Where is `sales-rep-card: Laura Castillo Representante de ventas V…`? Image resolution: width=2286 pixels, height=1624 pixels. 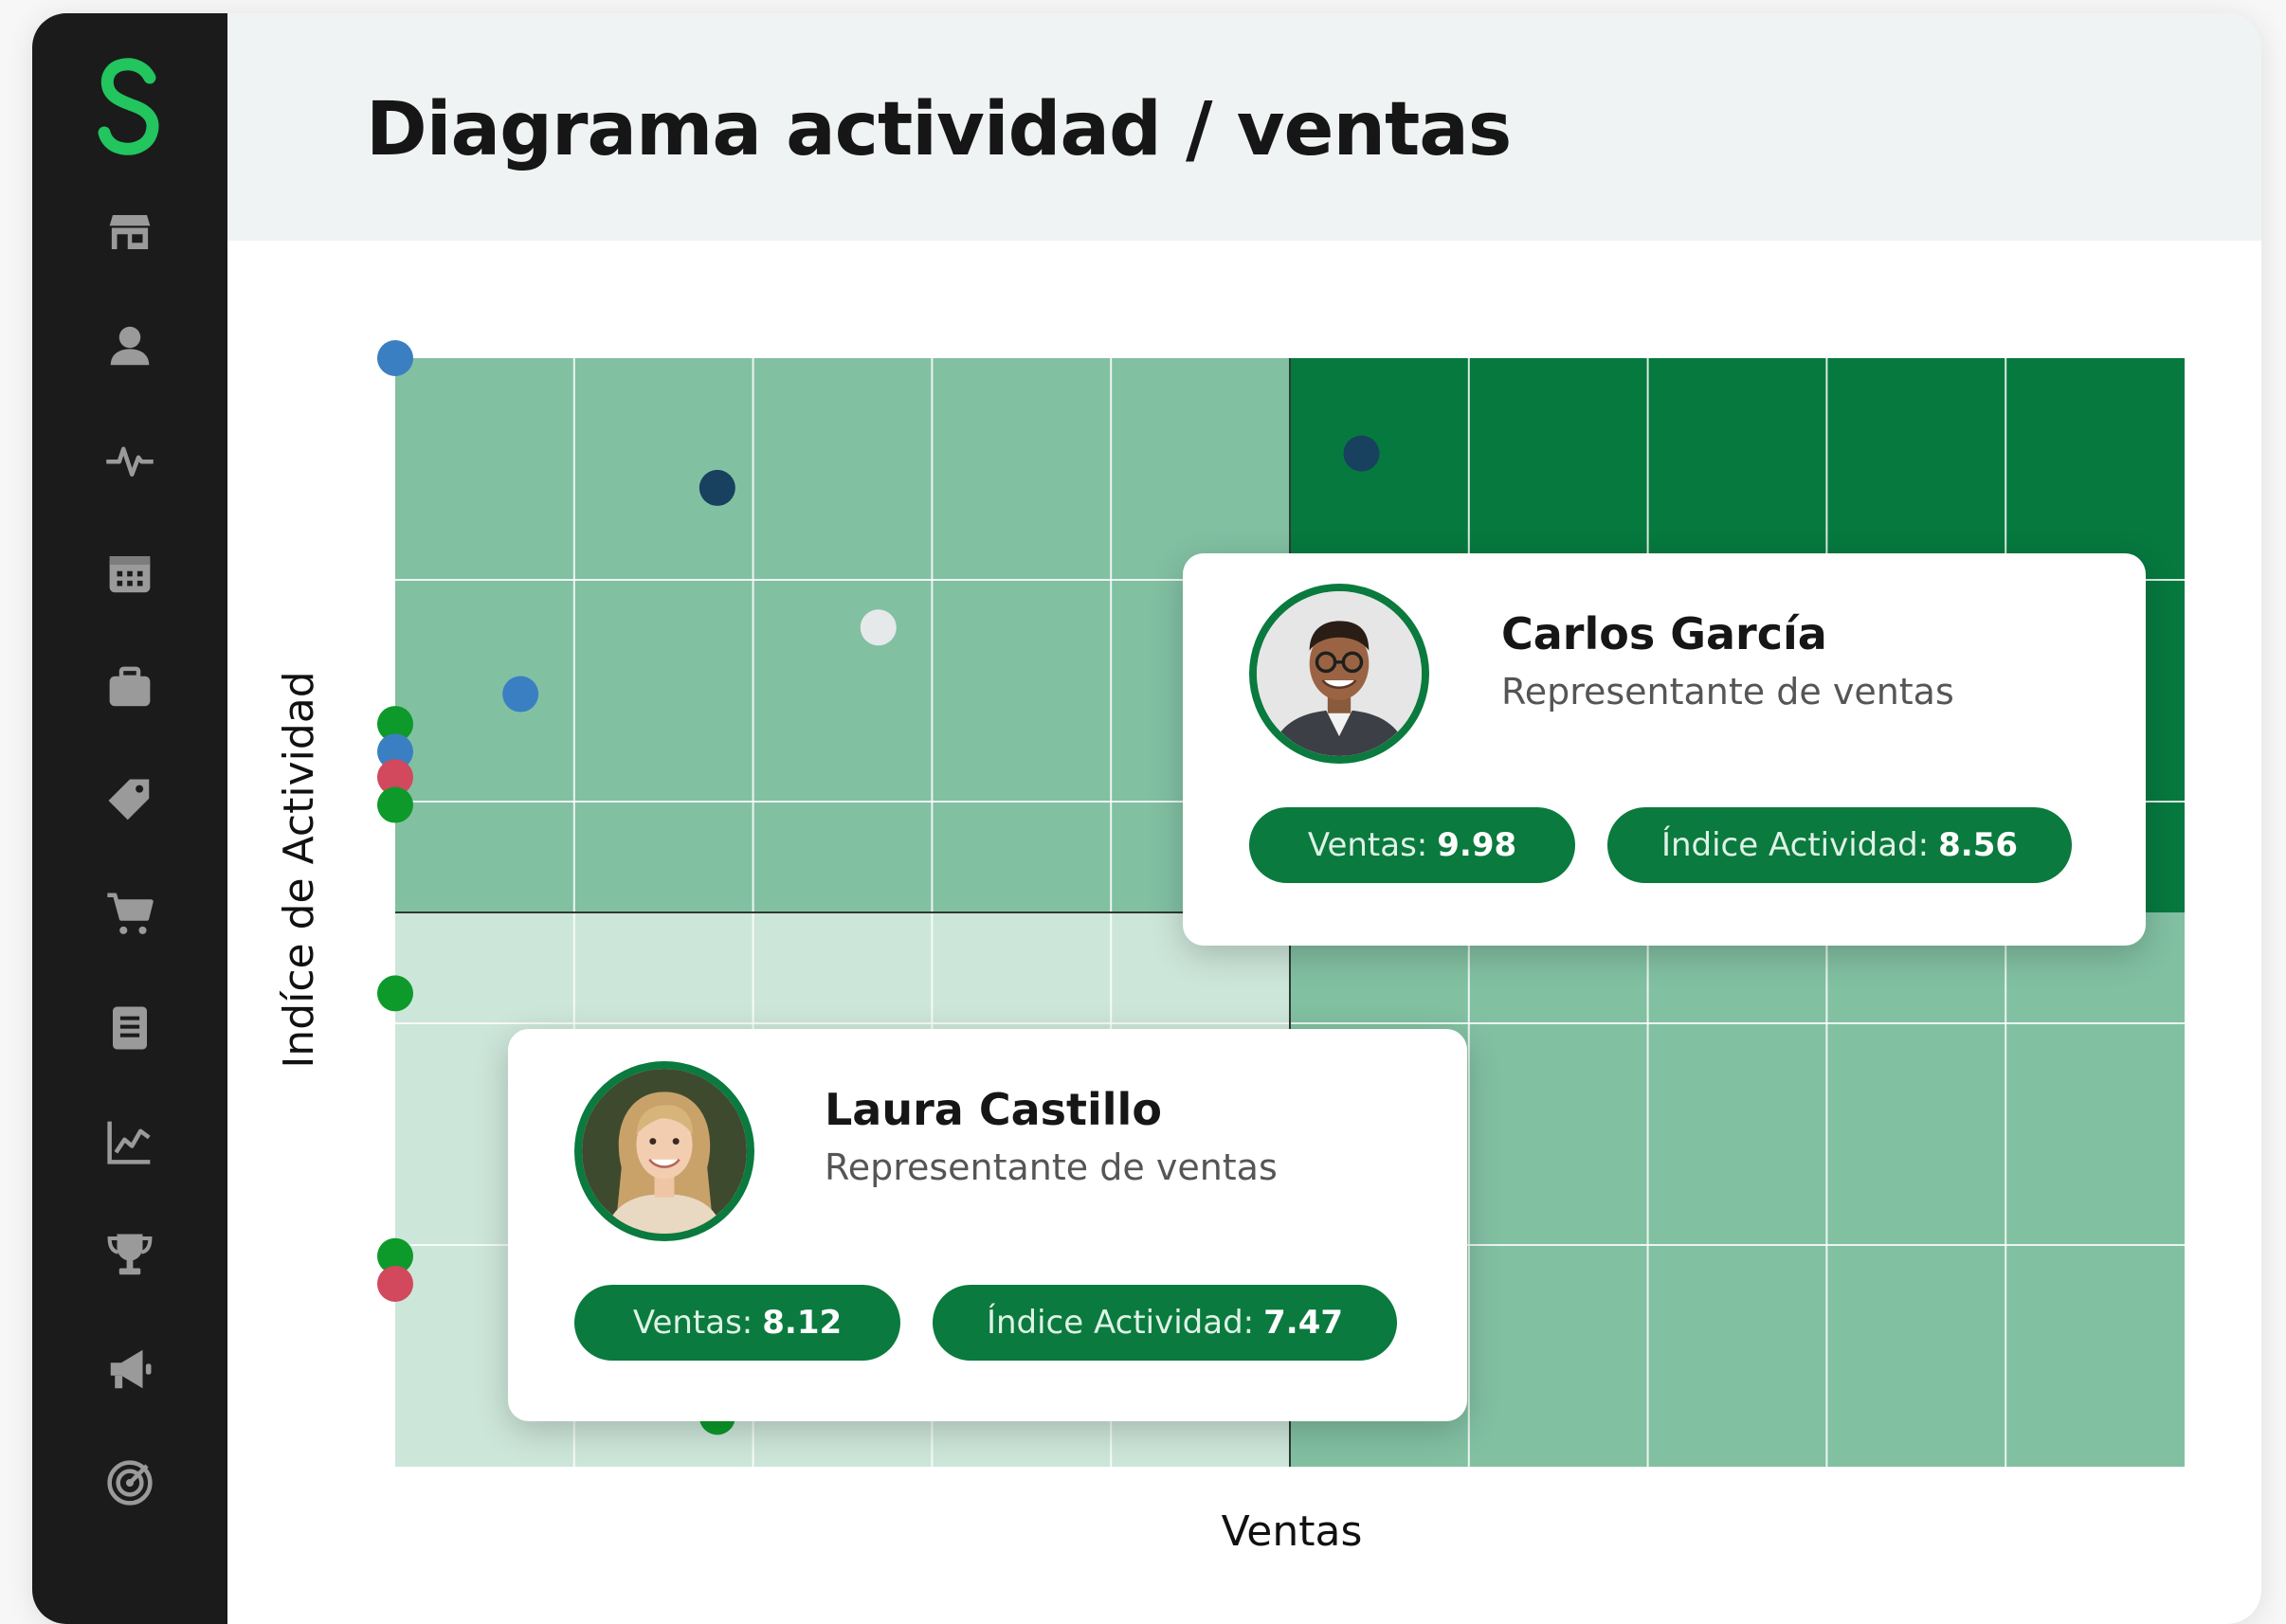
sales-rep-card: Laura Castillo Representante de ventas V… is located at coordinates (987, 1225).